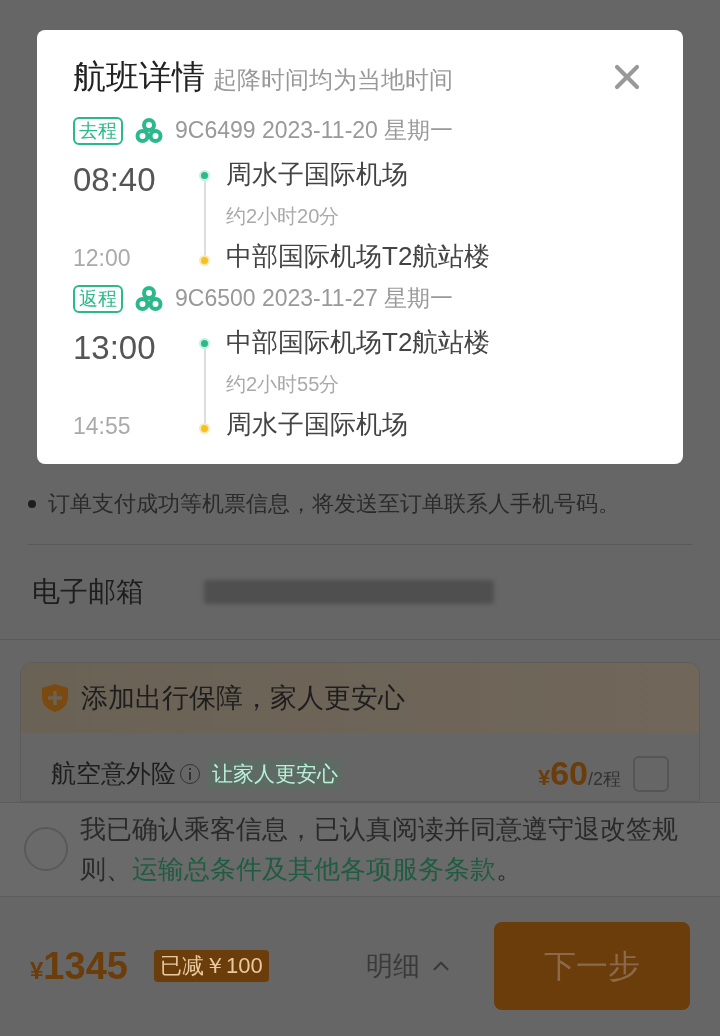 This screenshot has width=720, height=1036. What do you see at coordinates (379, 849) in the screenshot?
I see `agreement-text: 我已确认乘客信息，已认真阅读并同意遵守退改签规则、运输总条件及其他各项服务条款。` at bounding box center [379, 849].